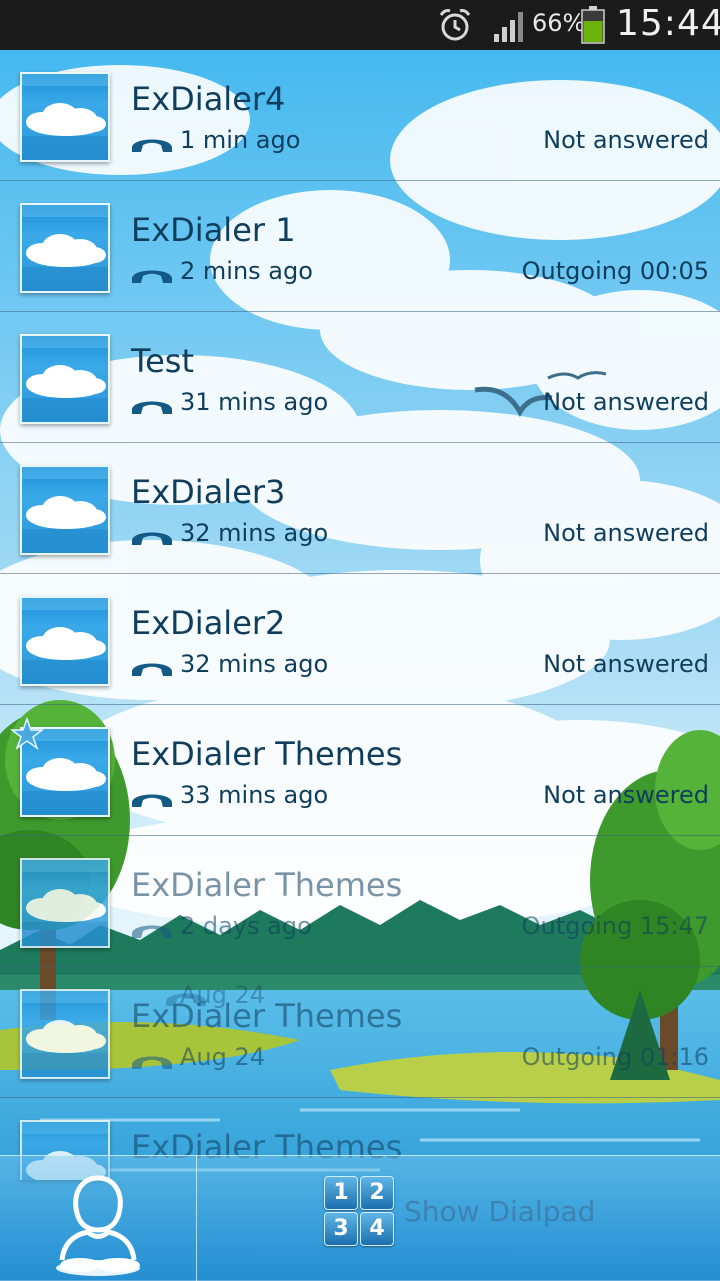 Image resolution: width=720 pixels, height=1281 pixels. I want to click on dialpad-key-3: 3, so click(341, 1229).